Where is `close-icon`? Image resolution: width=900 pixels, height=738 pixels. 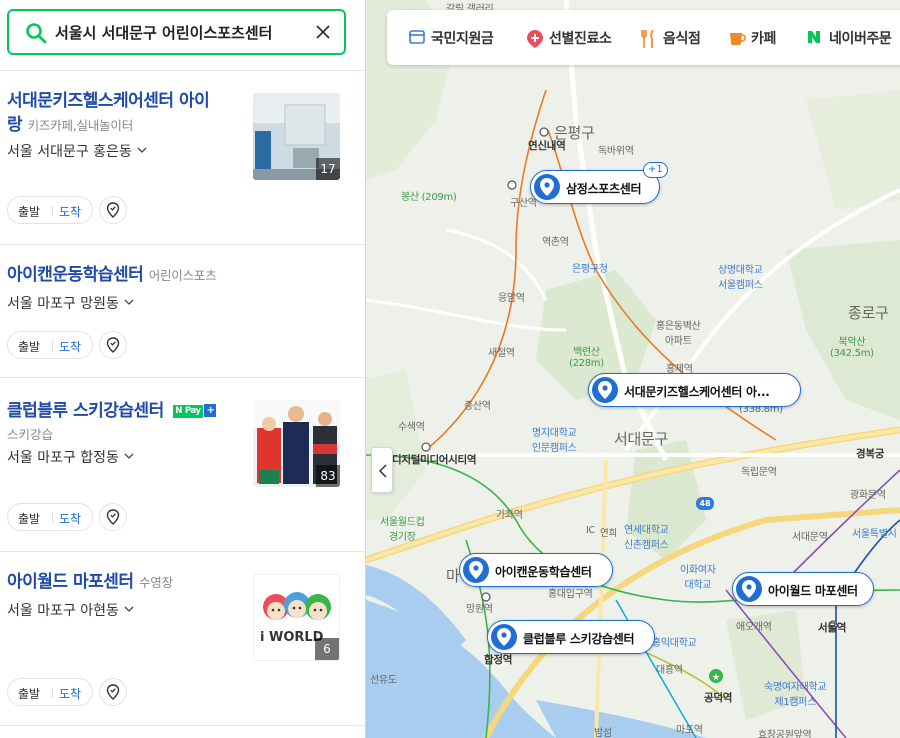 close-icon is located at coordinates (323, 32).